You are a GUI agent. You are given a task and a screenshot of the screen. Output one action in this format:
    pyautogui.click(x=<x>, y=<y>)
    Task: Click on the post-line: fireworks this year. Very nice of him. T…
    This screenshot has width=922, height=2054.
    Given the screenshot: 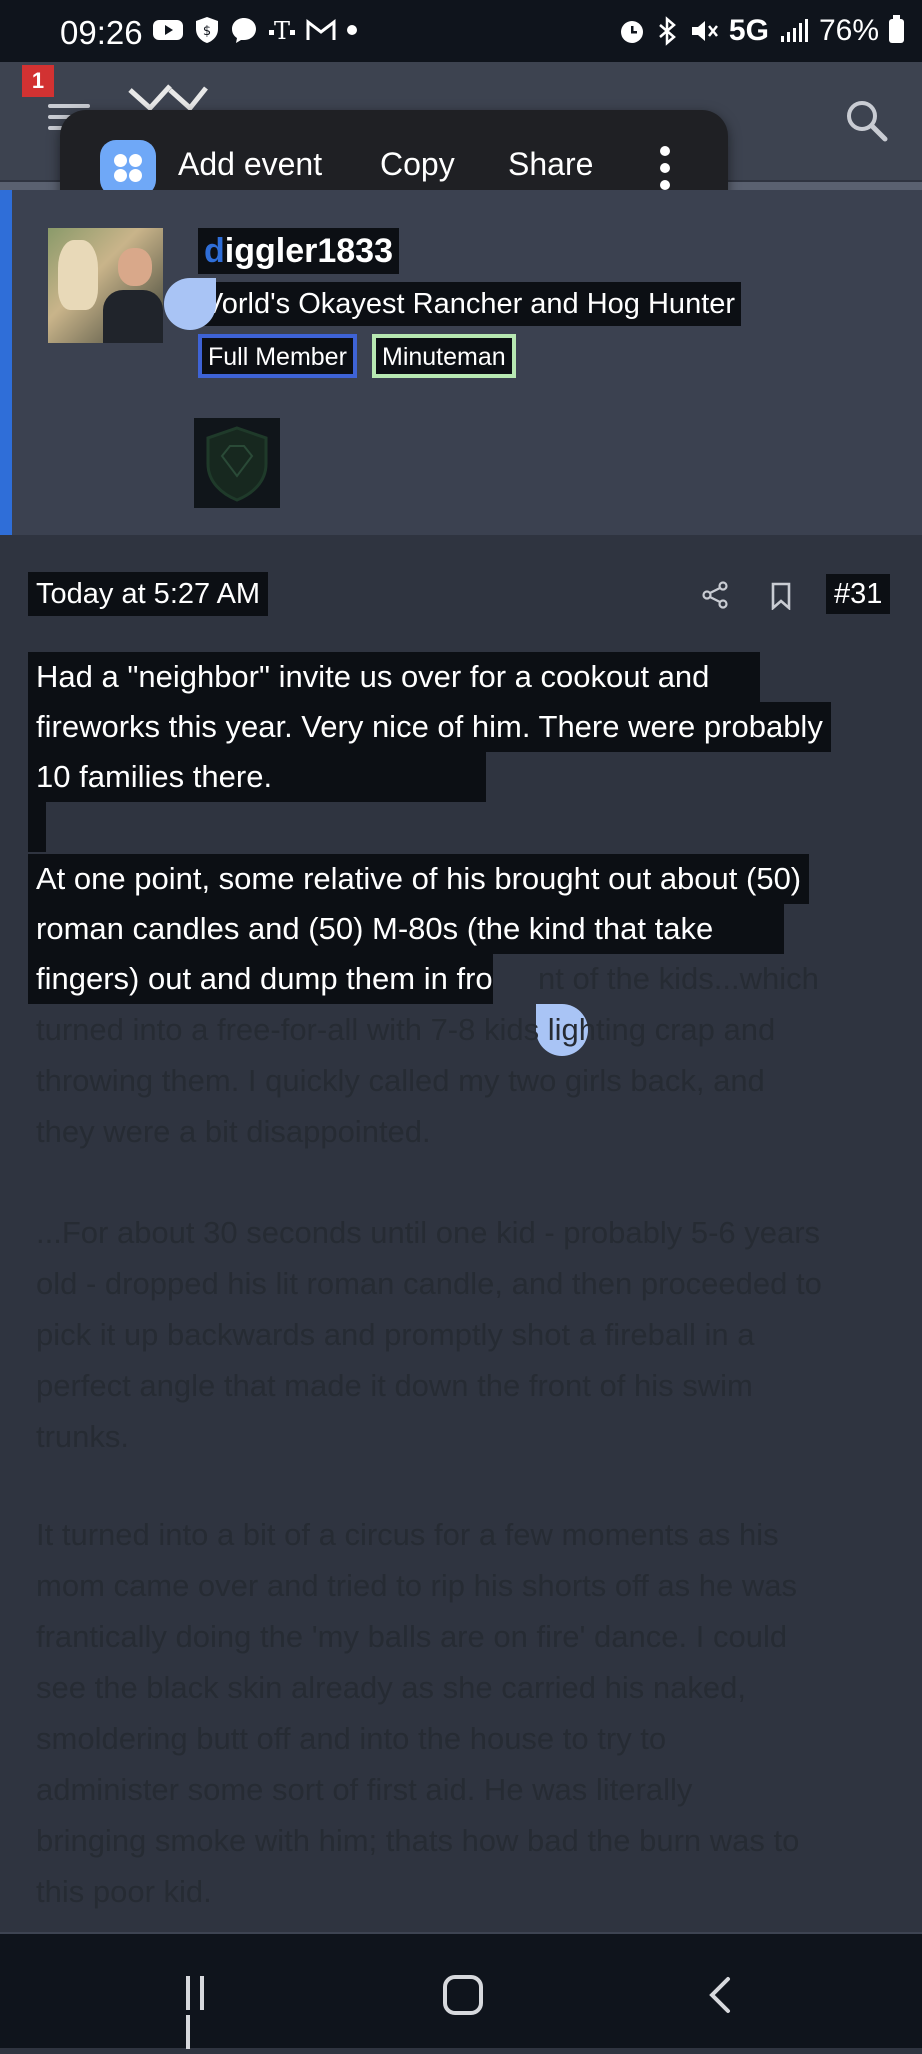 What is the action you would take?
    pyautogui.click(x=429, y=727)
    